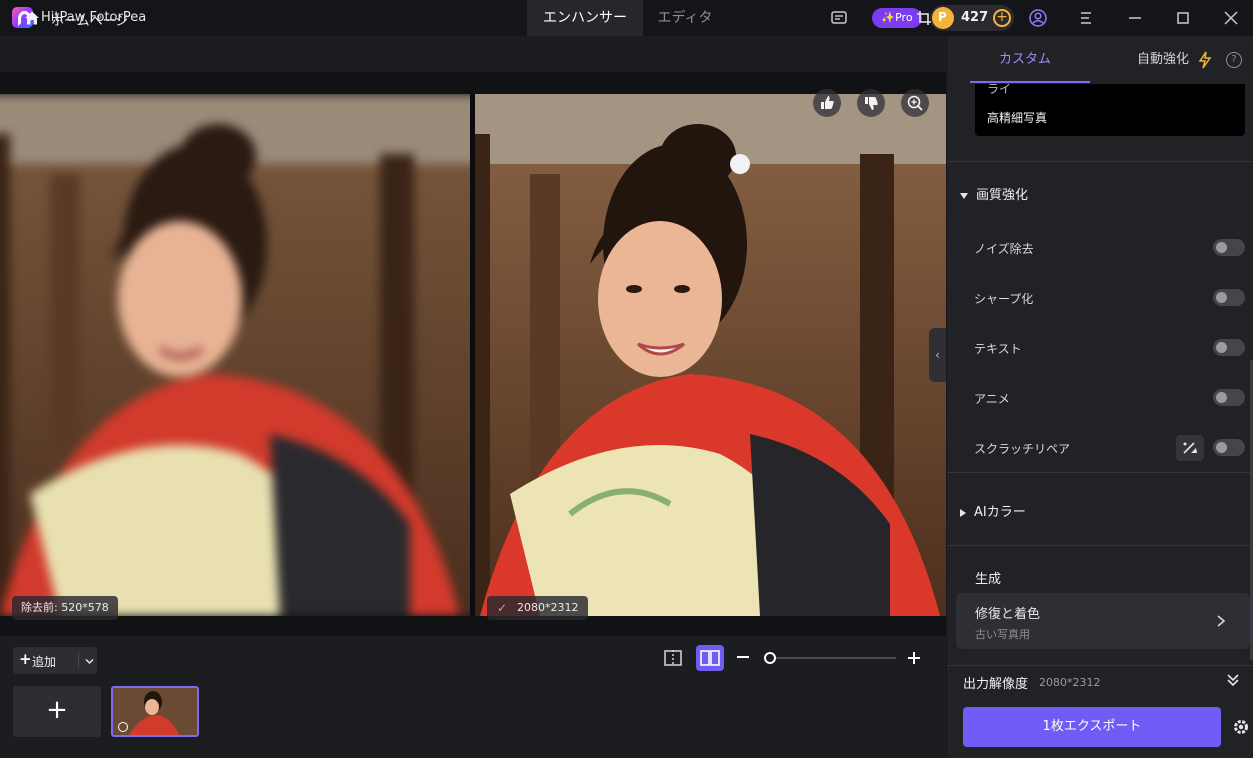  I want to click on feedback-icon, so click(839, 18).